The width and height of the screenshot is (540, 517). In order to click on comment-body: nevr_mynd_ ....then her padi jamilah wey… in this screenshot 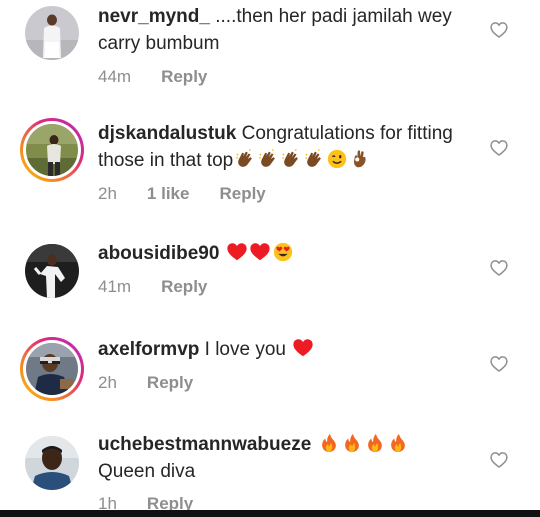, I will do `click(284, 45)`.